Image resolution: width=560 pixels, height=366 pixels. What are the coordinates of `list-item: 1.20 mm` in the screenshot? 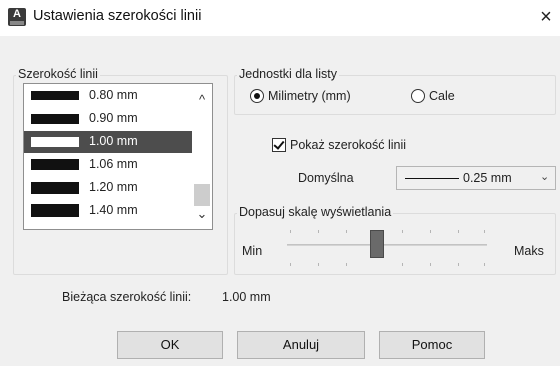 It's located at (108, 188).